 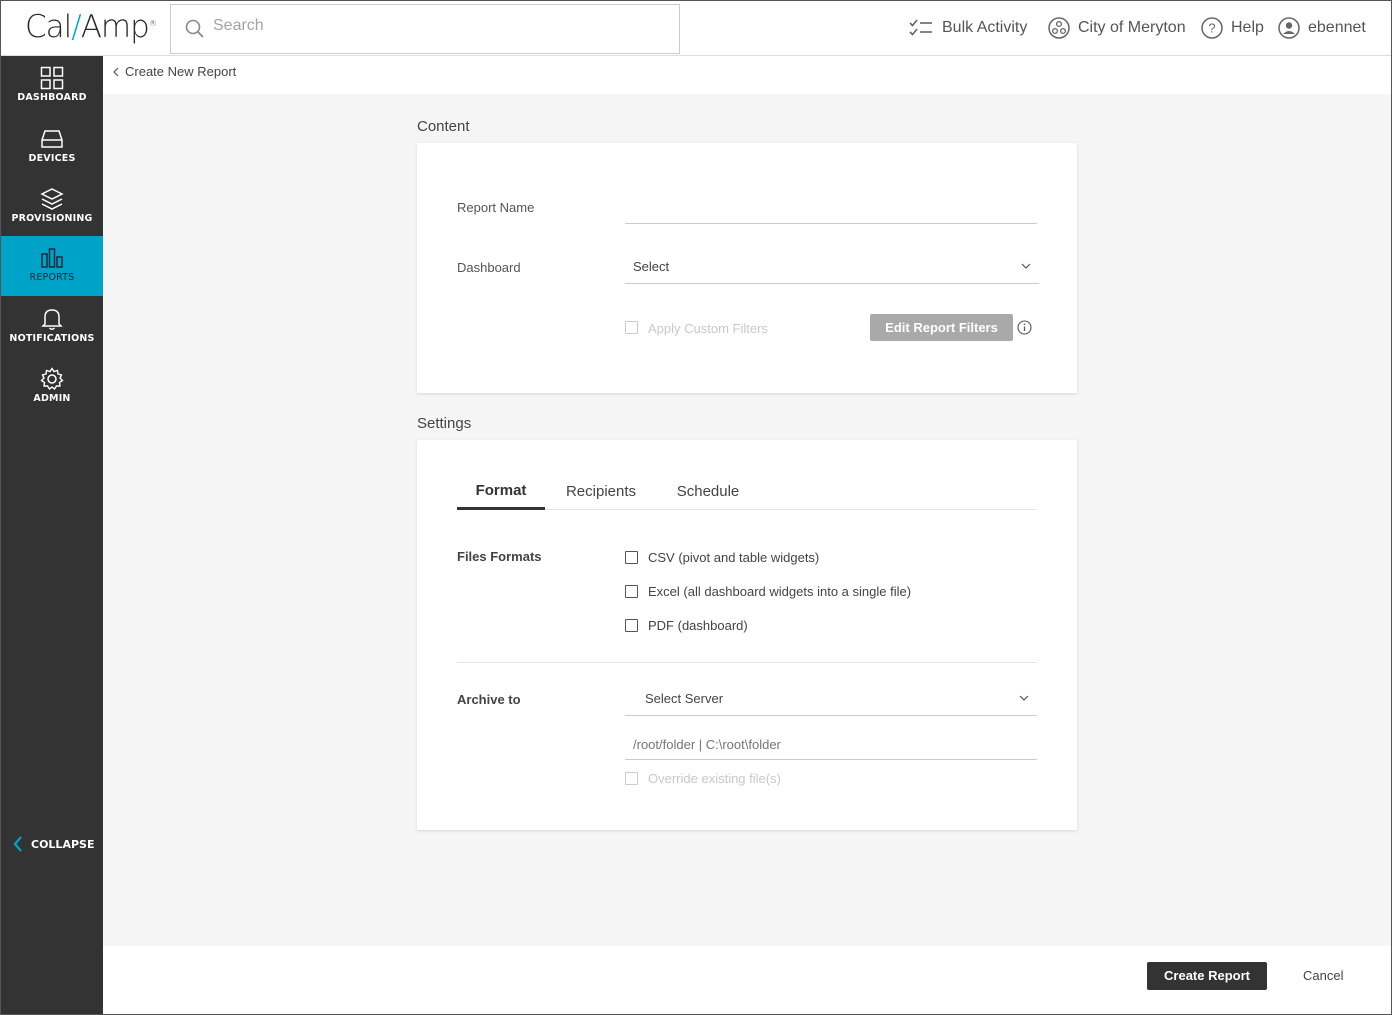 I want to click on bulk-activity-link: Bulk Activity, so click(x=967, y=28).